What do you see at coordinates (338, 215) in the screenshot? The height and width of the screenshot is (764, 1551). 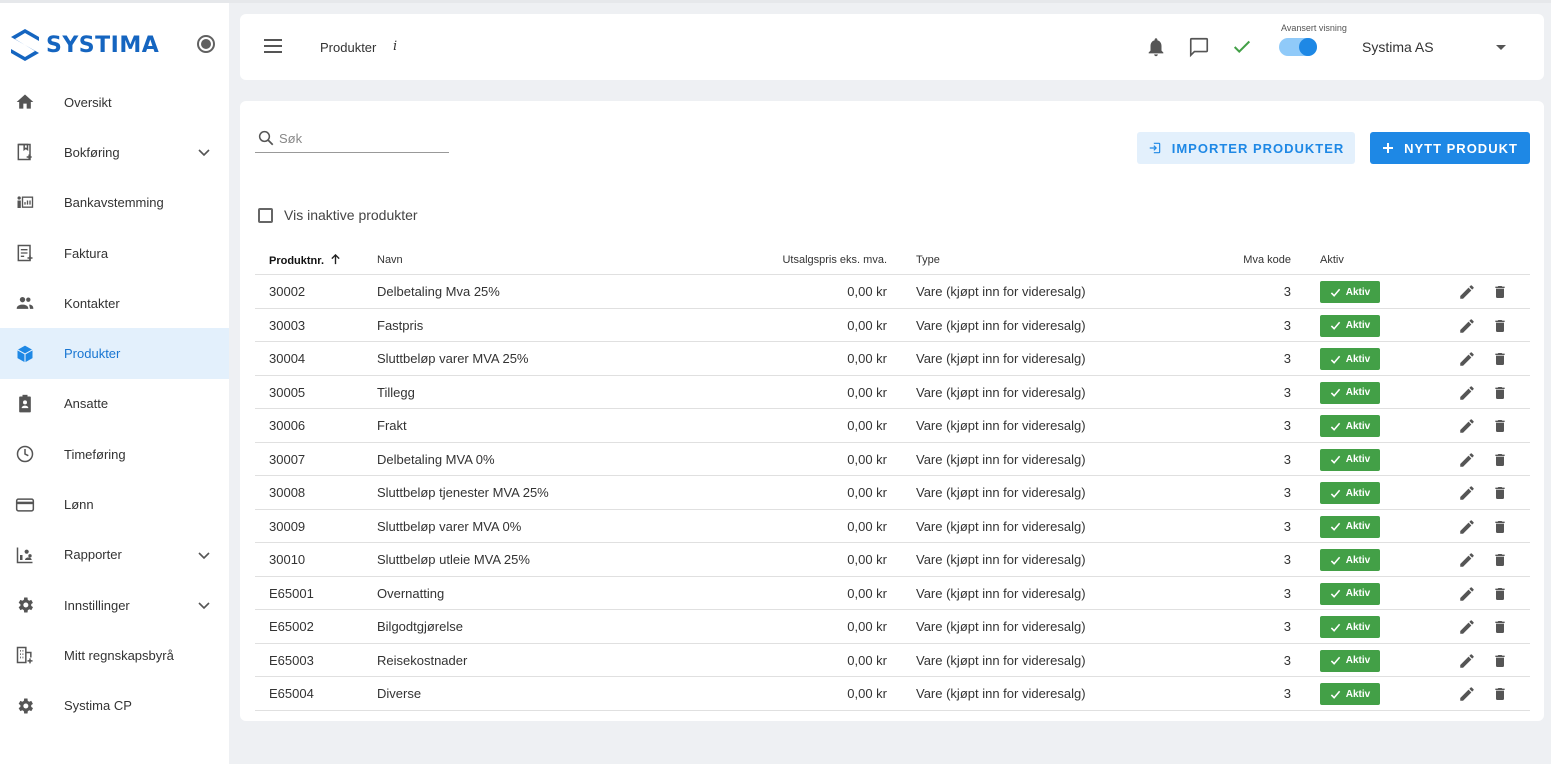 I see `show-inactive-toggle: Vis inaktive produkter` at bounding box center [338, 215].